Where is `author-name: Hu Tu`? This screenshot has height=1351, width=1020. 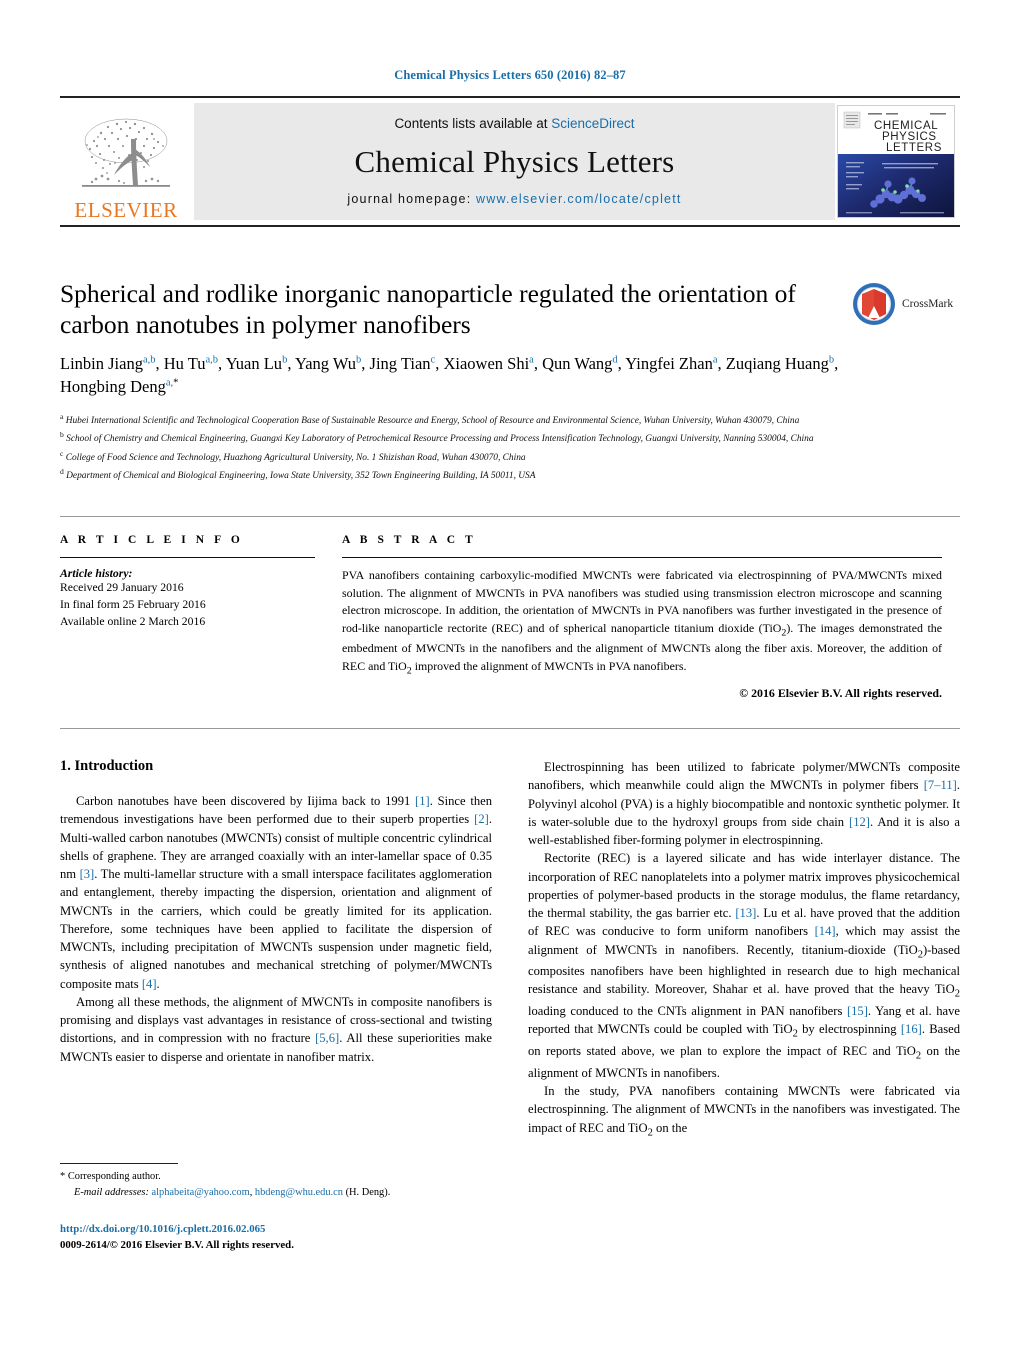 author-name: Hu Tu is located at coordinates (184, 363).